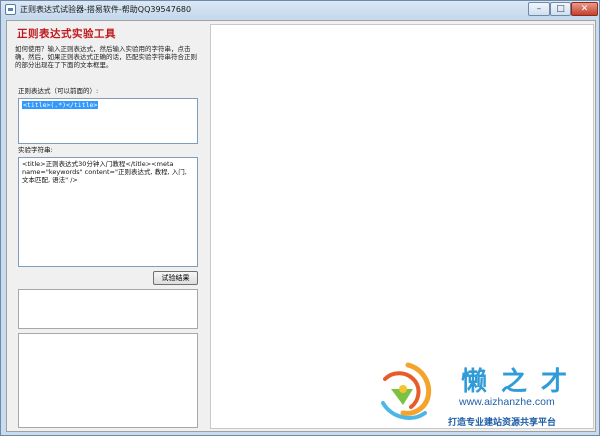  What do you see at coordinates (539, 9) in the screenshot?
I see `minimize-button: –` at bounding box center [539, 9].